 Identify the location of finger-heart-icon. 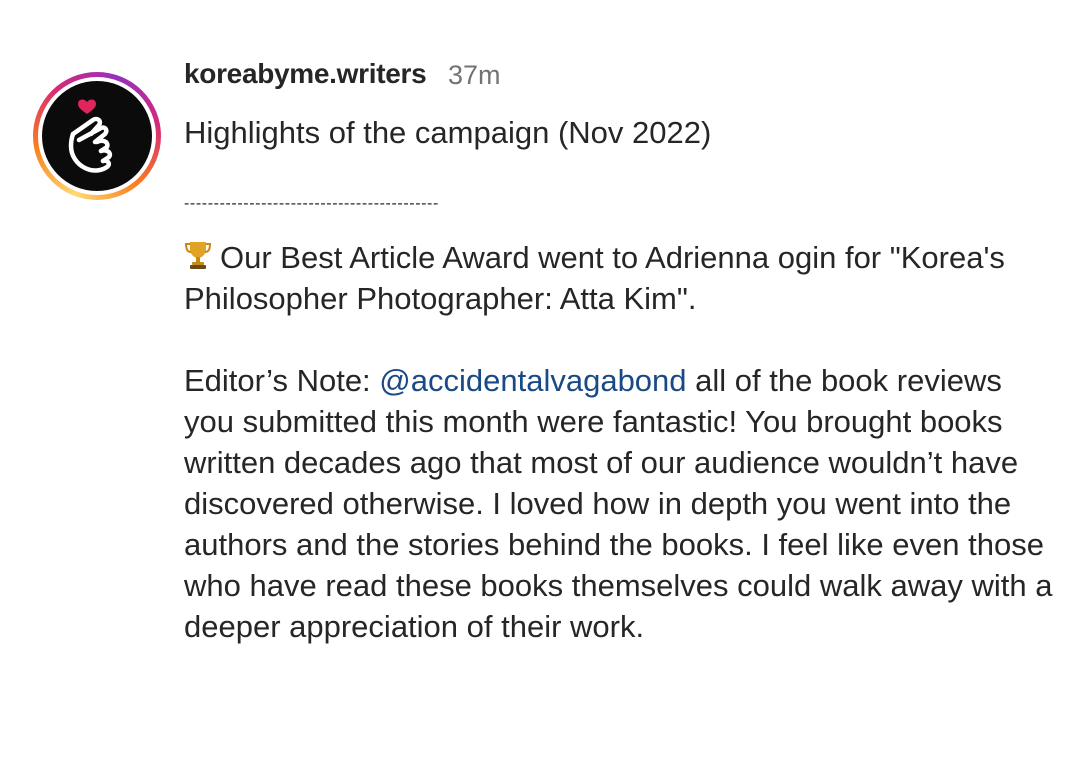
(90, 136).